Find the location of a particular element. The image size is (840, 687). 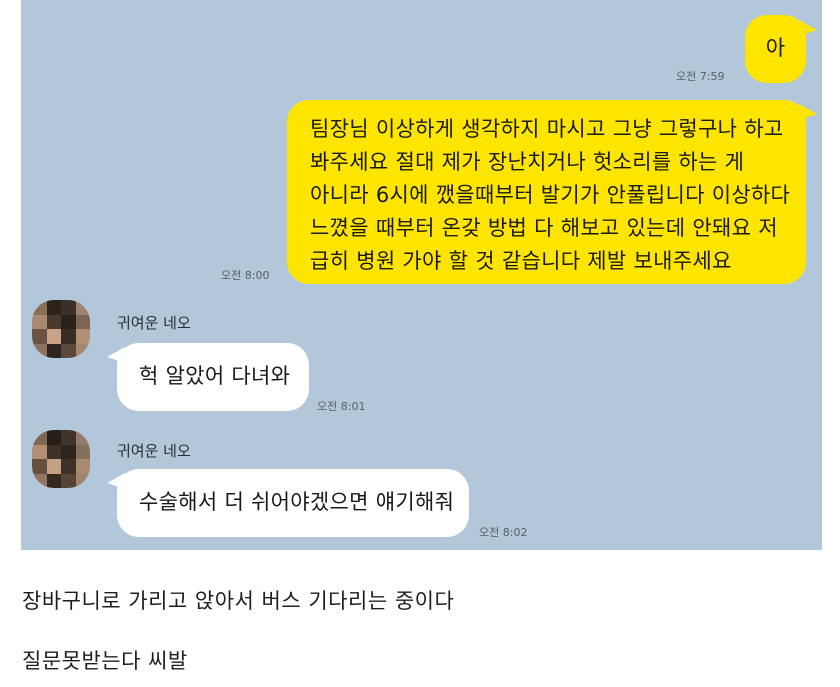

message-text: 아 is located at coordinates (775, 48).